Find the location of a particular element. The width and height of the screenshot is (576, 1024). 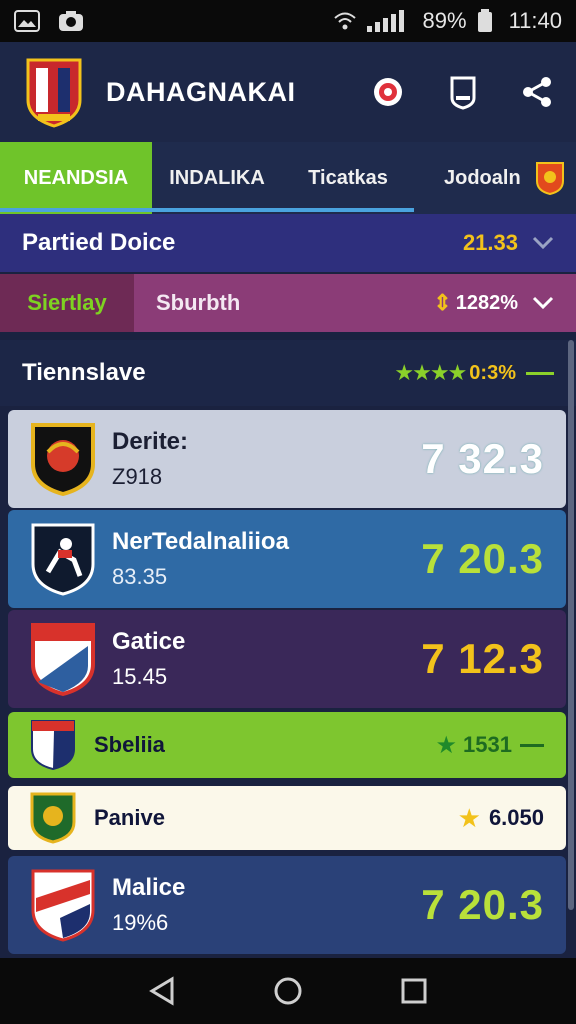

summary-row: Partied Doice 21.33 is located at coordinates (288, 243).